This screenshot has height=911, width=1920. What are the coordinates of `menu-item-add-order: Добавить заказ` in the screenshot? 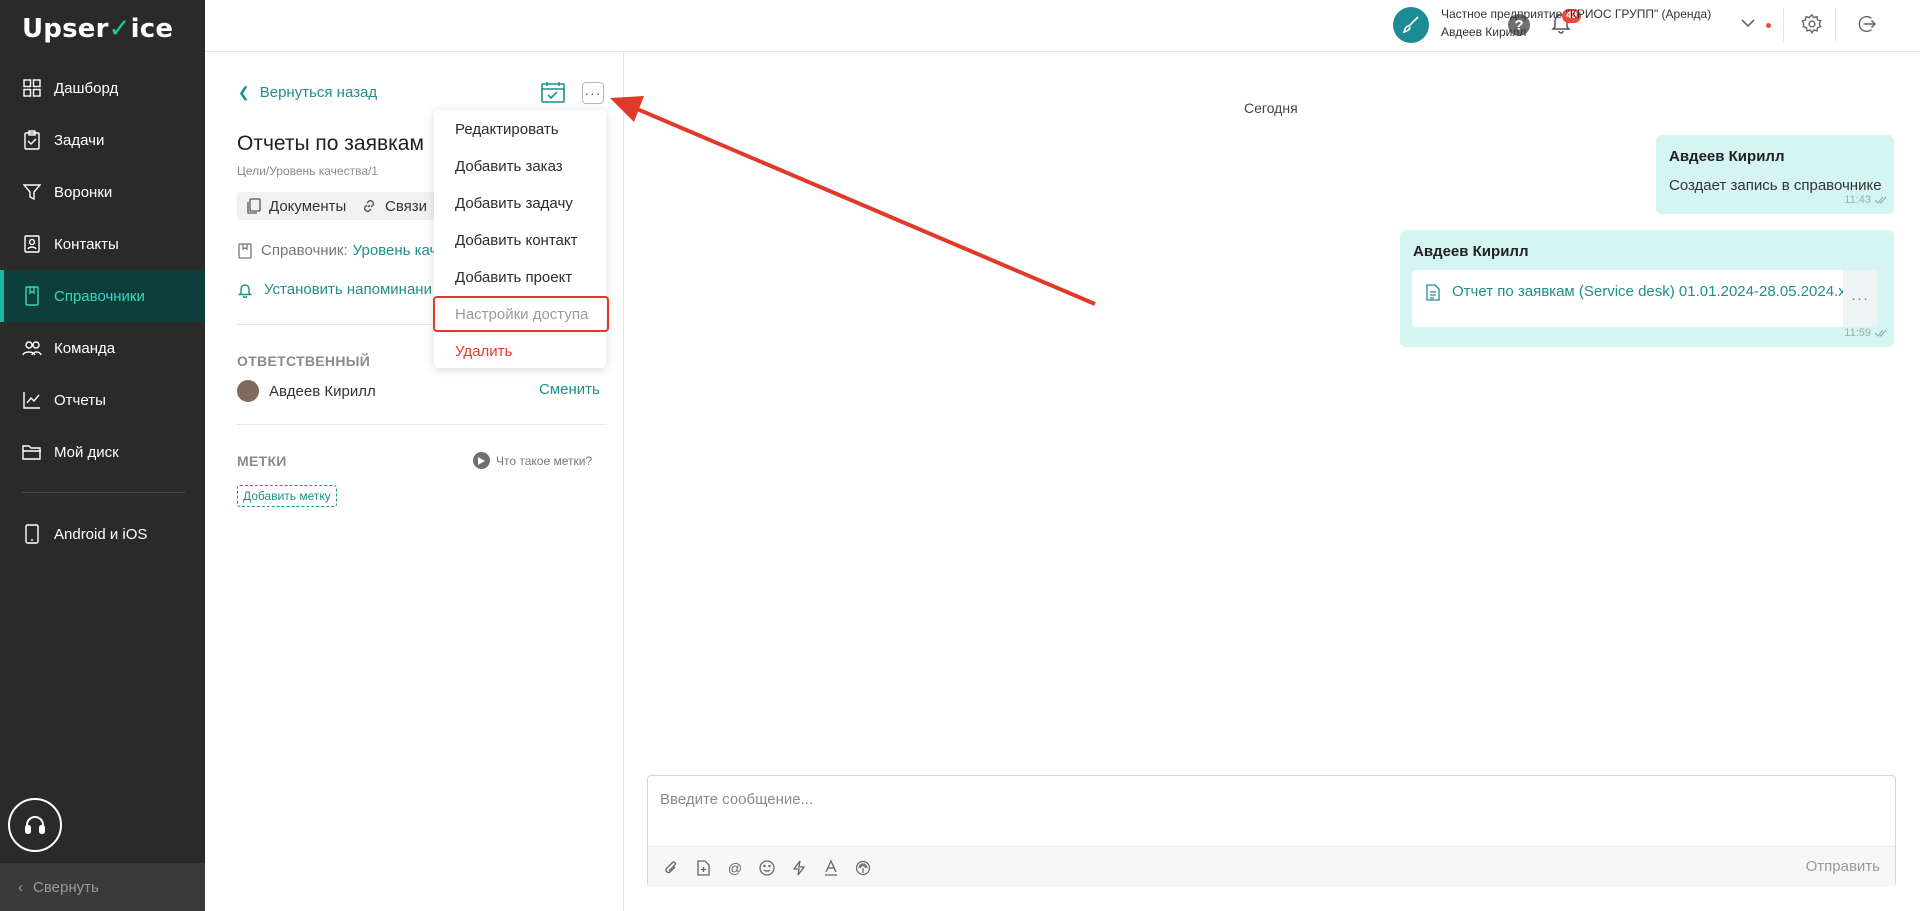 It's located at (520, 166).